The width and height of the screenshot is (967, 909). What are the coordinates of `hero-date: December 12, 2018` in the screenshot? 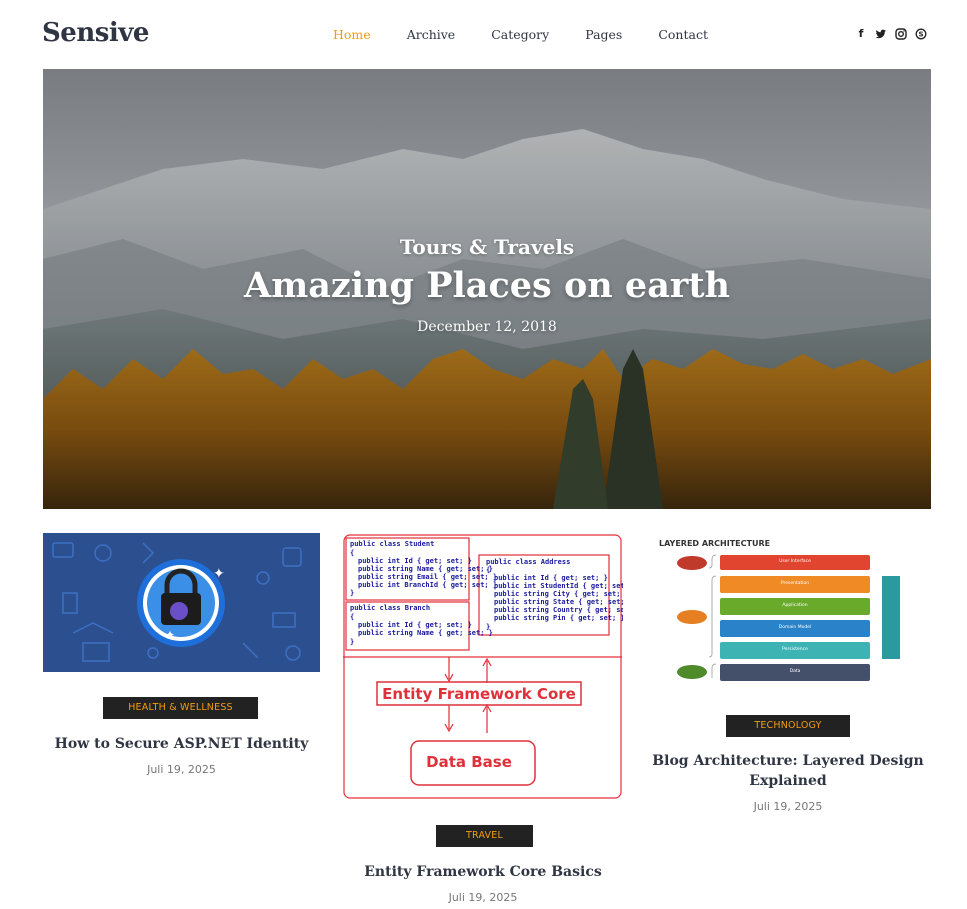 It's located at (487, 327).